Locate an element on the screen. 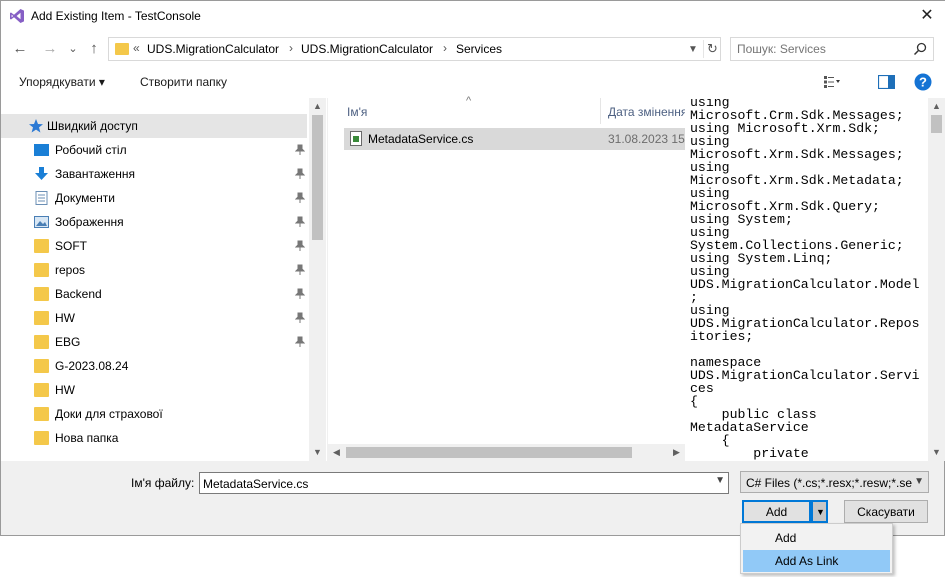 The image size is (947, 577). sidebar-item-soft: SOFT is located at coordinates (154, 246).